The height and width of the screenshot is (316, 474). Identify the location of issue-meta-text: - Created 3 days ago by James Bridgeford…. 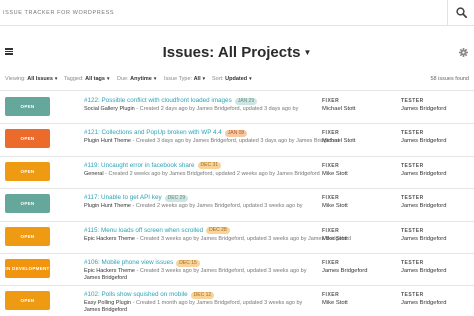
(236, 141).